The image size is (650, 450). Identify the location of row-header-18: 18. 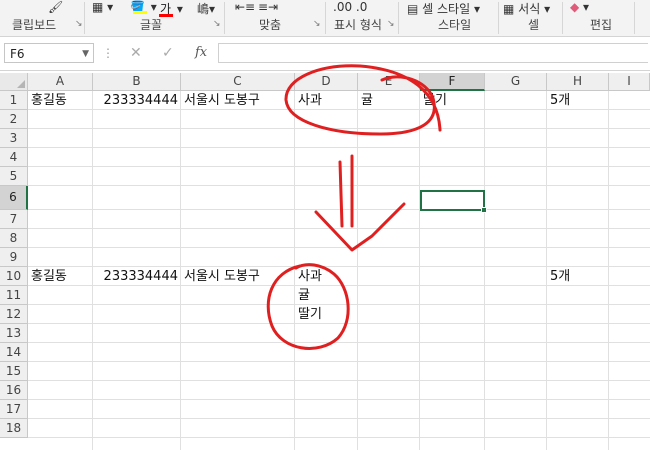
(14, 428).